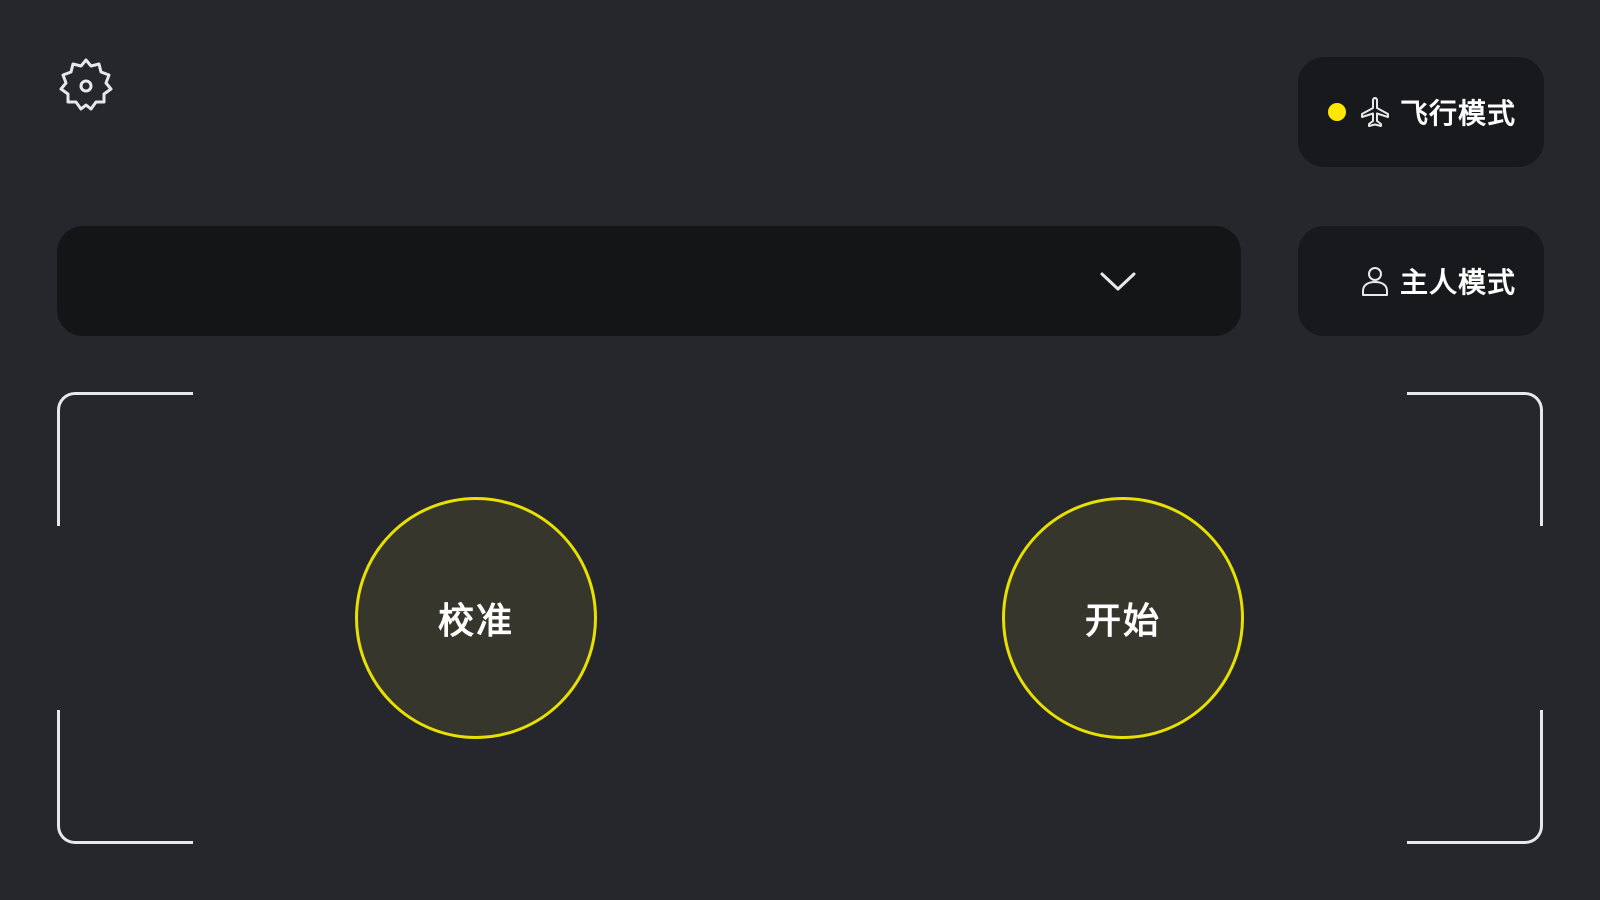 The image size is (1600, 900). What do you see at coordinates (1118, 281) in the screenshot?
I see `chevron-down-icon` at bounding box center [1118, 281].